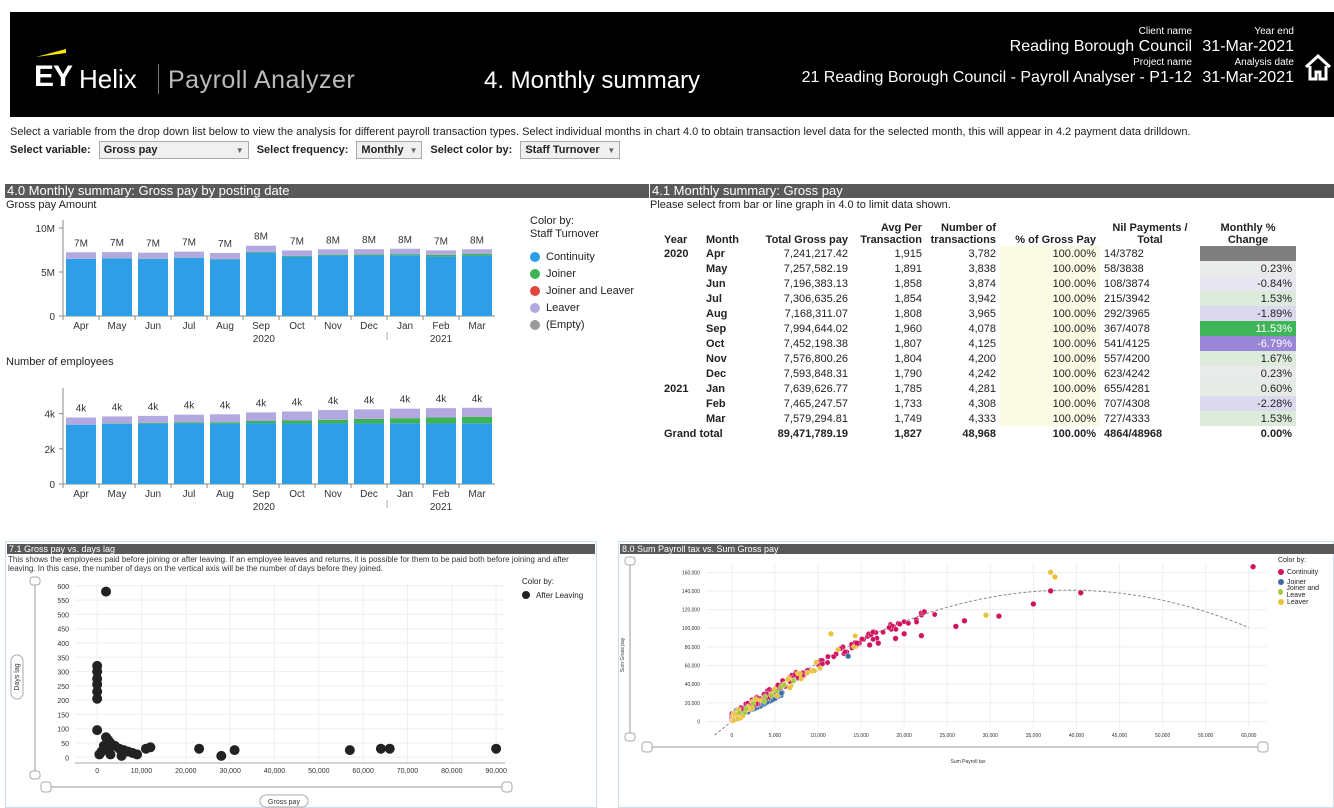 The height and width of the screenshot is (808, 1334). What do you see at coordinates (982, 418) in the screenshot?
I see `cell-num: 4,333` at bounding box center [982, 418].